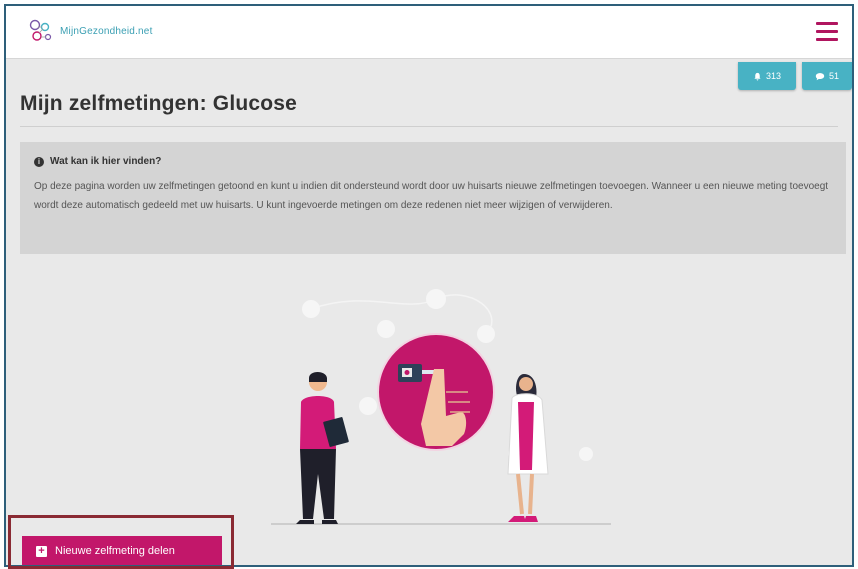 The height and width of the screenshot is (569, 858). What do you see at coordinates (827, 31) in the screenshot?
I see `hamburger-icon` at bounding box center [827, 31].